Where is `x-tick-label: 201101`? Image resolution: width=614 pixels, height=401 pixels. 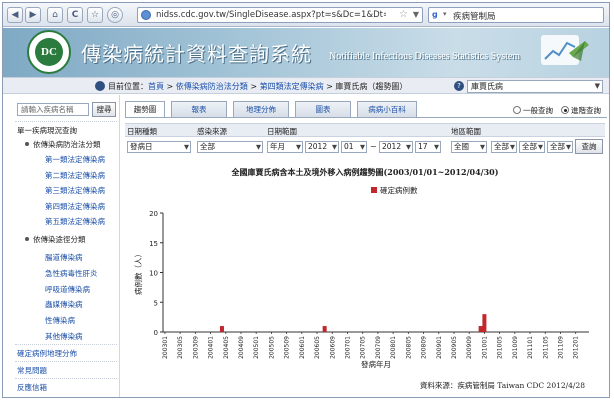 x-tick-label: 201101 is located at coordinates (530, 347).